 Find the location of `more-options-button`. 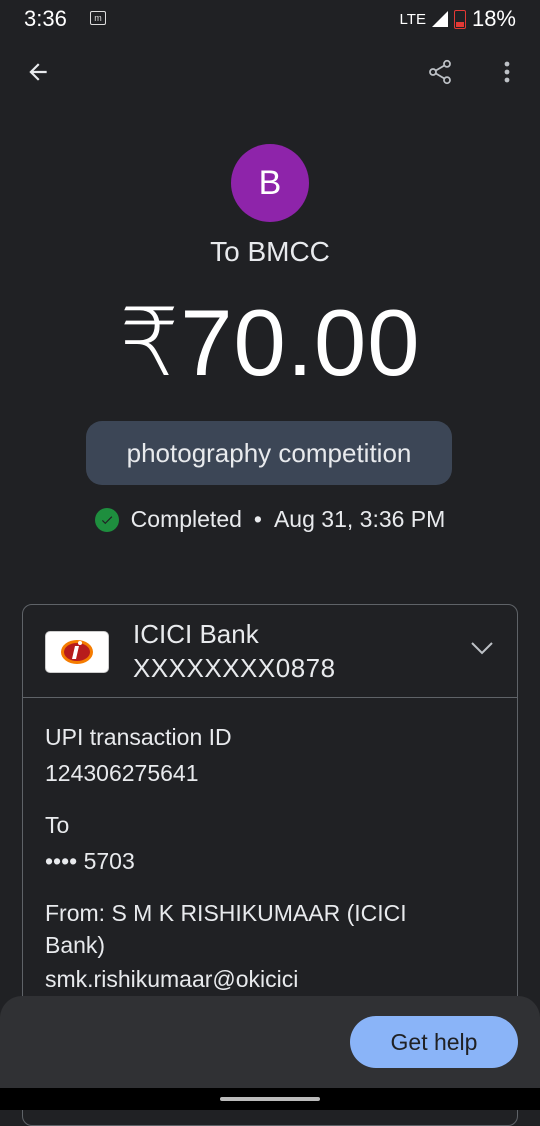

more-options-button is located at coordinates (507, 72).